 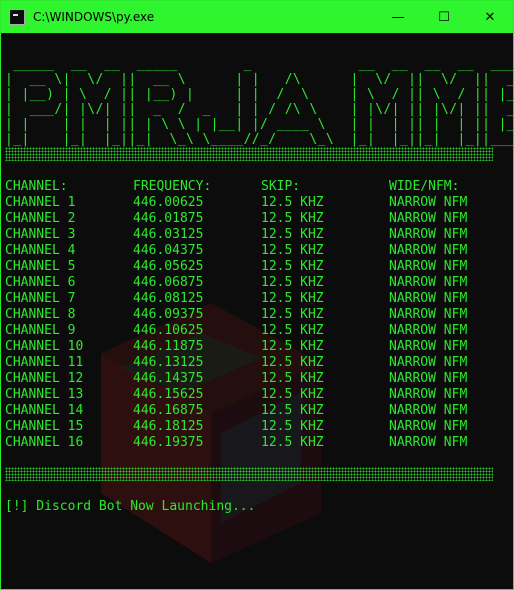 I want to click on channel-name-cell: CHANNEL 11, so click(x=44, y=362).